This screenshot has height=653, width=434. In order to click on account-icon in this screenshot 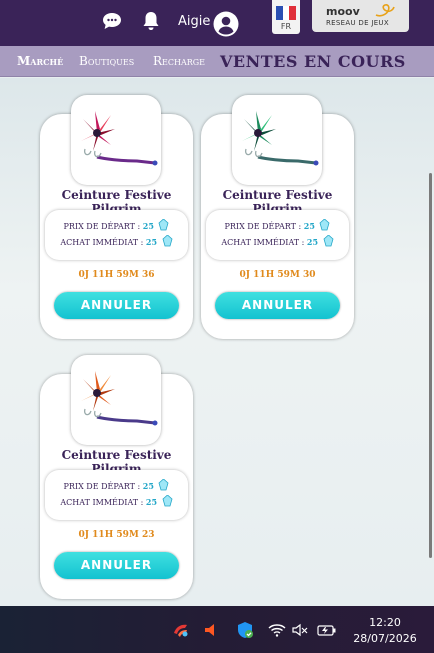, I will do `click(226, 24)`.